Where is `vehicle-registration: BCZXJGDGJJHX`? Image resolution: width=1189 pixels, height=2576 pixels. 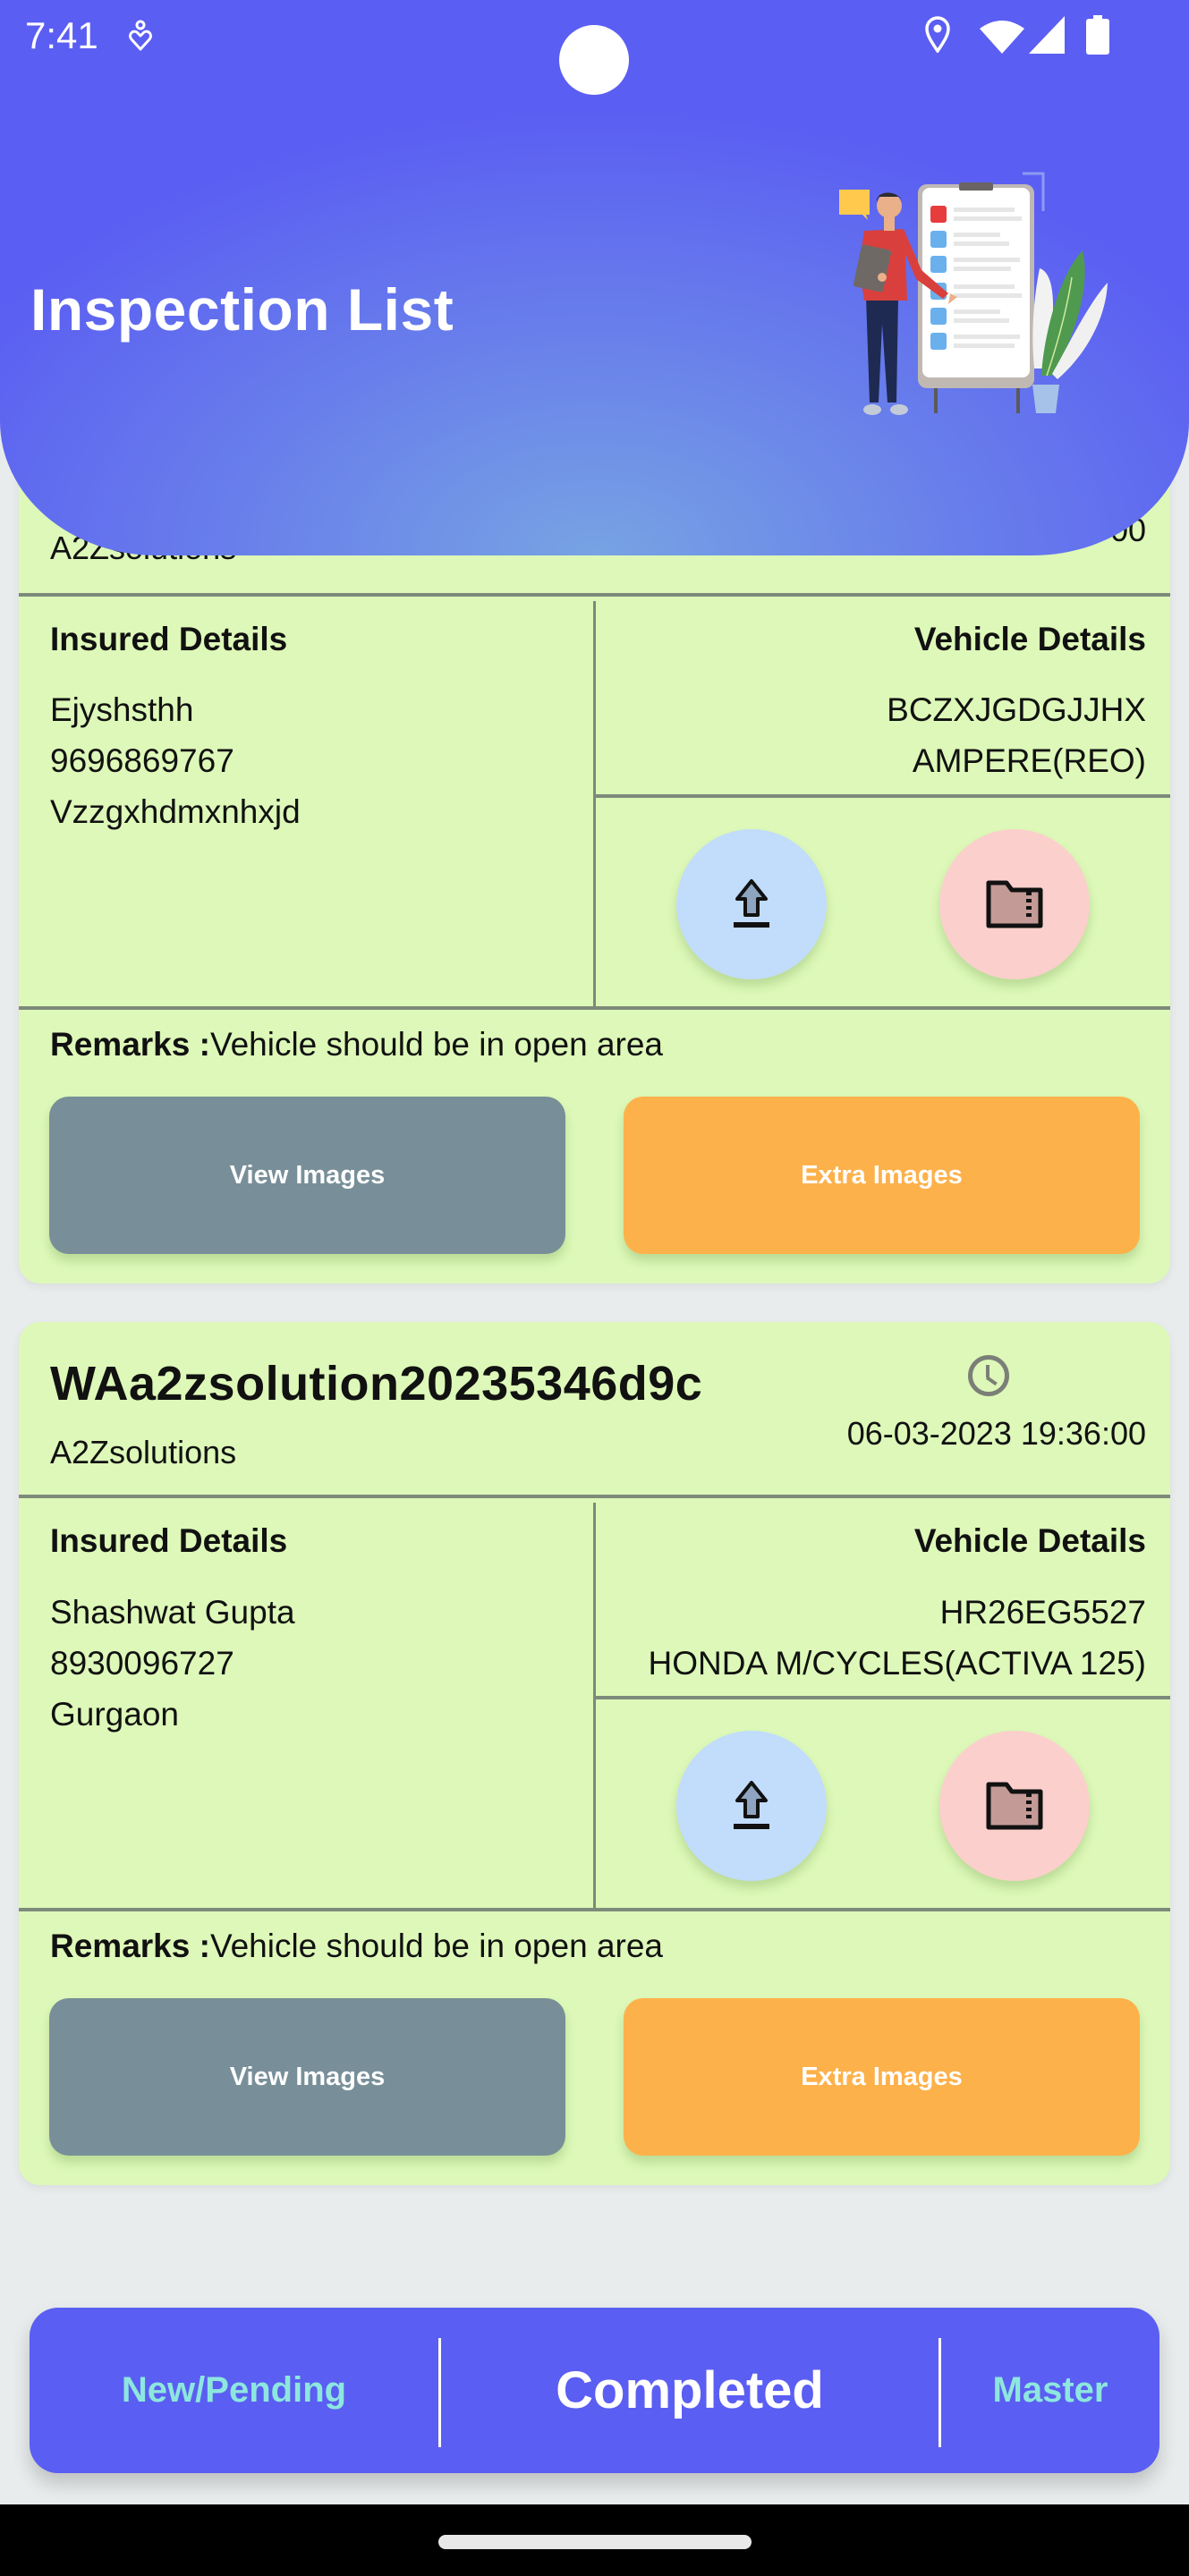
vehicle-registration: BCZXJGDGJJHX is located at coordinates (1016, 709).